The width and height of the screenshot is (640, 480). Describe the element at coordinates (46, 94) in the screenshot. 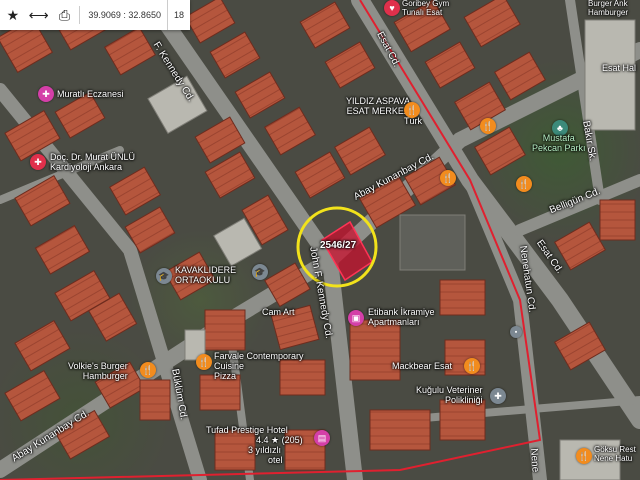

I see `pharmacy-pin-icon: ✚` at that location.